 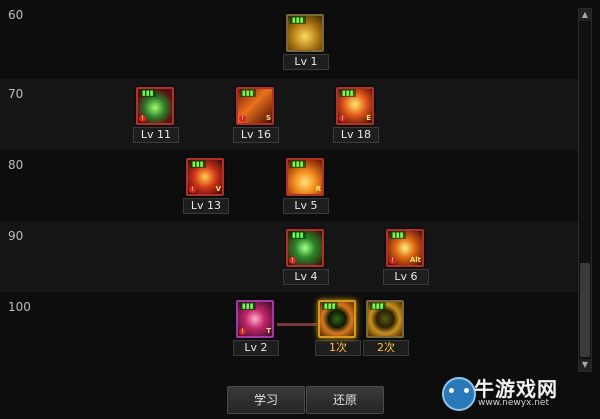 I want to click on hotkey-label: V, so click(x=218, y=189).